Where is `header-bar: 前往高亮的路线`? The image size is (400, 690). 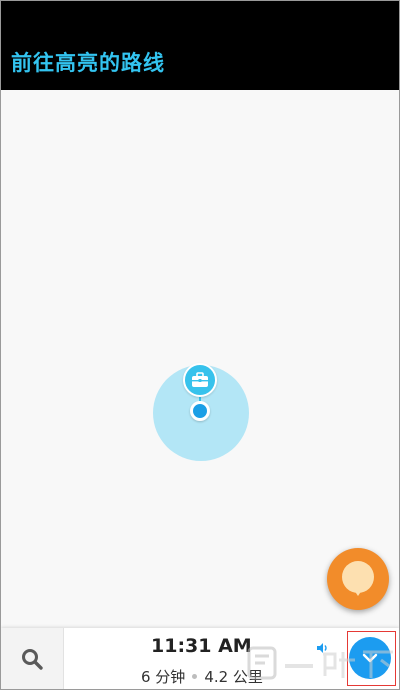 header-bar: 前往高亮的路线 is located at coordinates (200, 45).